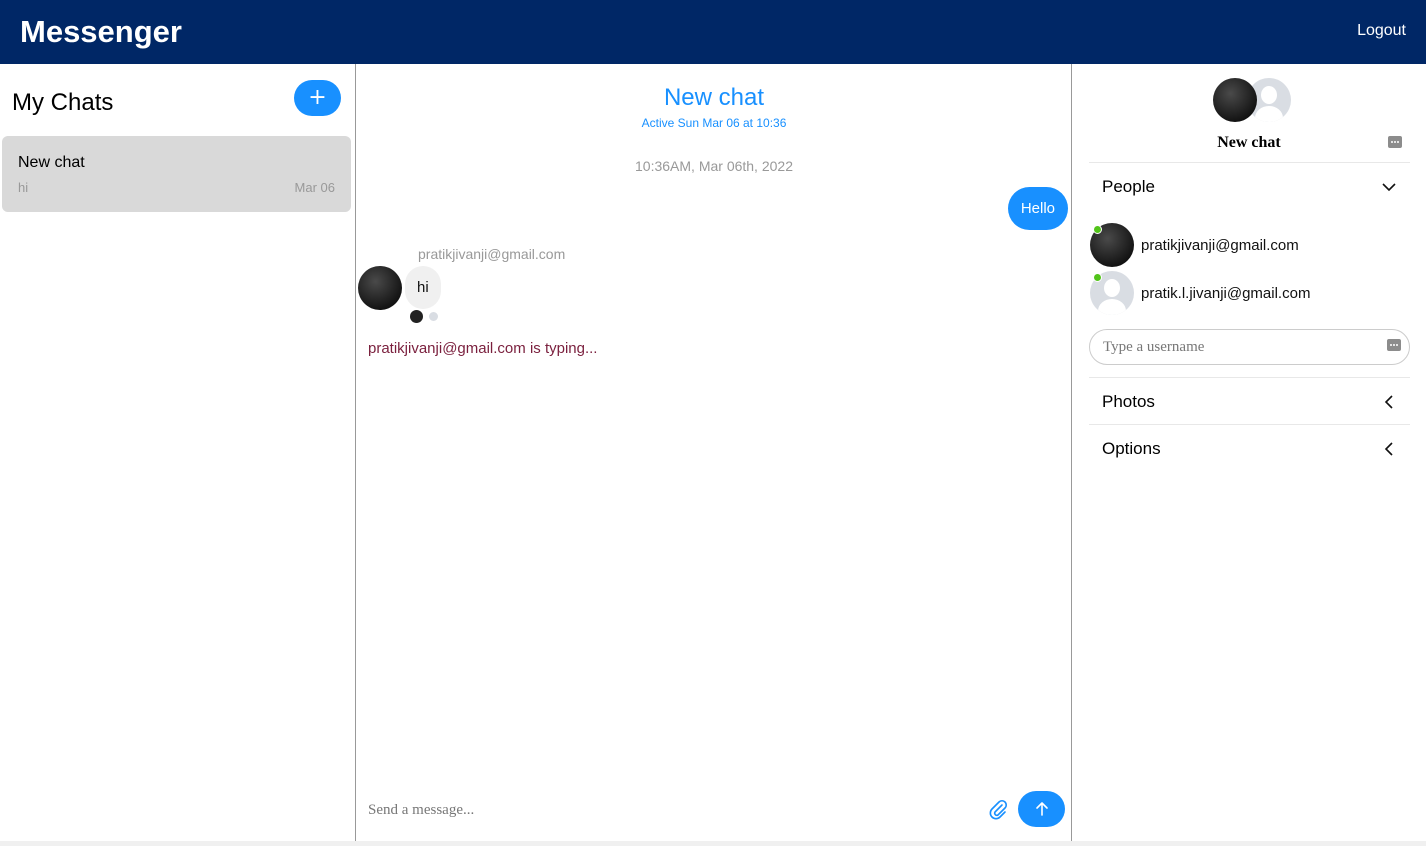 This screenshot has width=1426, height=846. What do you see at coordinates (1395, 142) in the screenshot?
I see `edit-title-icon` at bounding box center [1395, 142].